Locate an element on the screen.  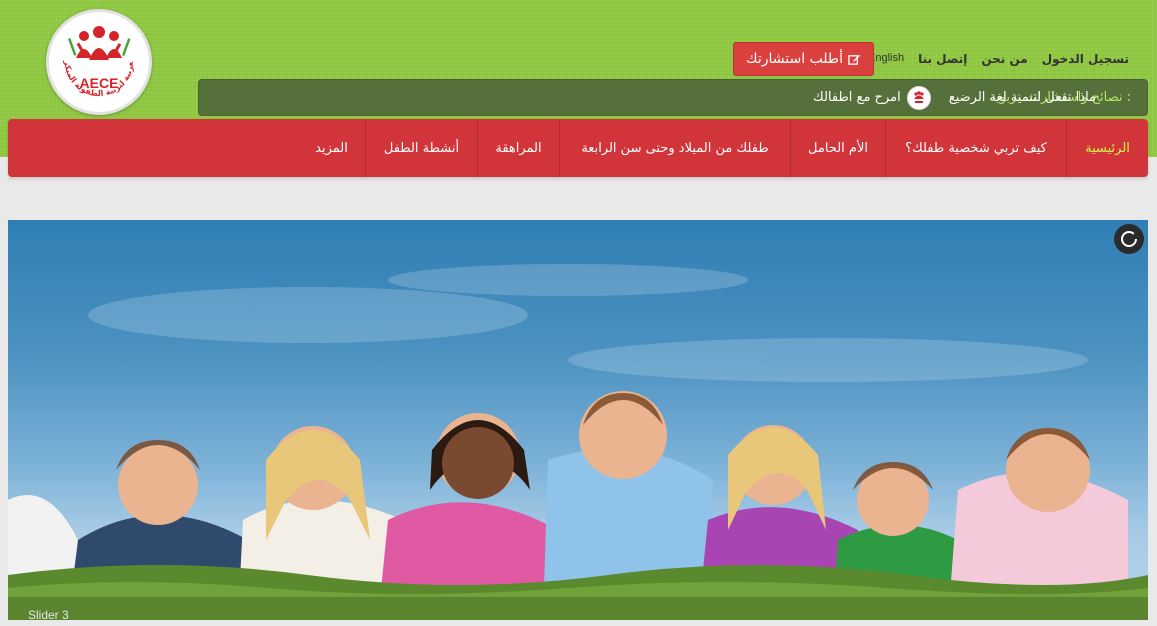
ticker-item: ماذا تفعل لتنمية لغة الرضيع is located at coordinates (1015, 97).